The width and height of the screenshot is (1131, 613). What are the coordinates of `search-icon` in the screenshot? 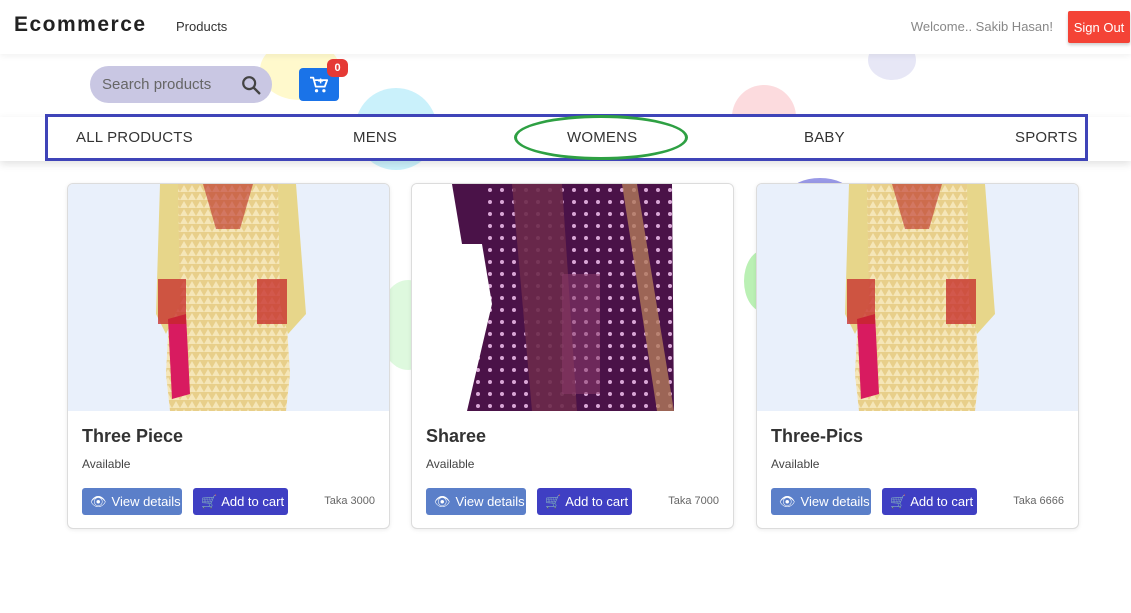 It's located at (251, 85).